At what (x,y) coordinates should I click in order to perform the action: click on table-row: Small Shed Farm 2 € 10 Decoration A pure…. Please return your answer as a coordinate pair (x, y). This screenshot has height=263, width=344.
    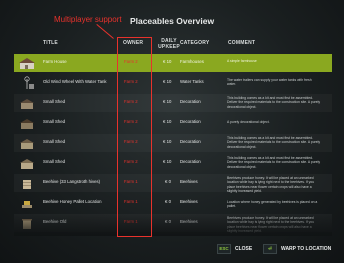
    Looking at the image, I should click on (173, 123).